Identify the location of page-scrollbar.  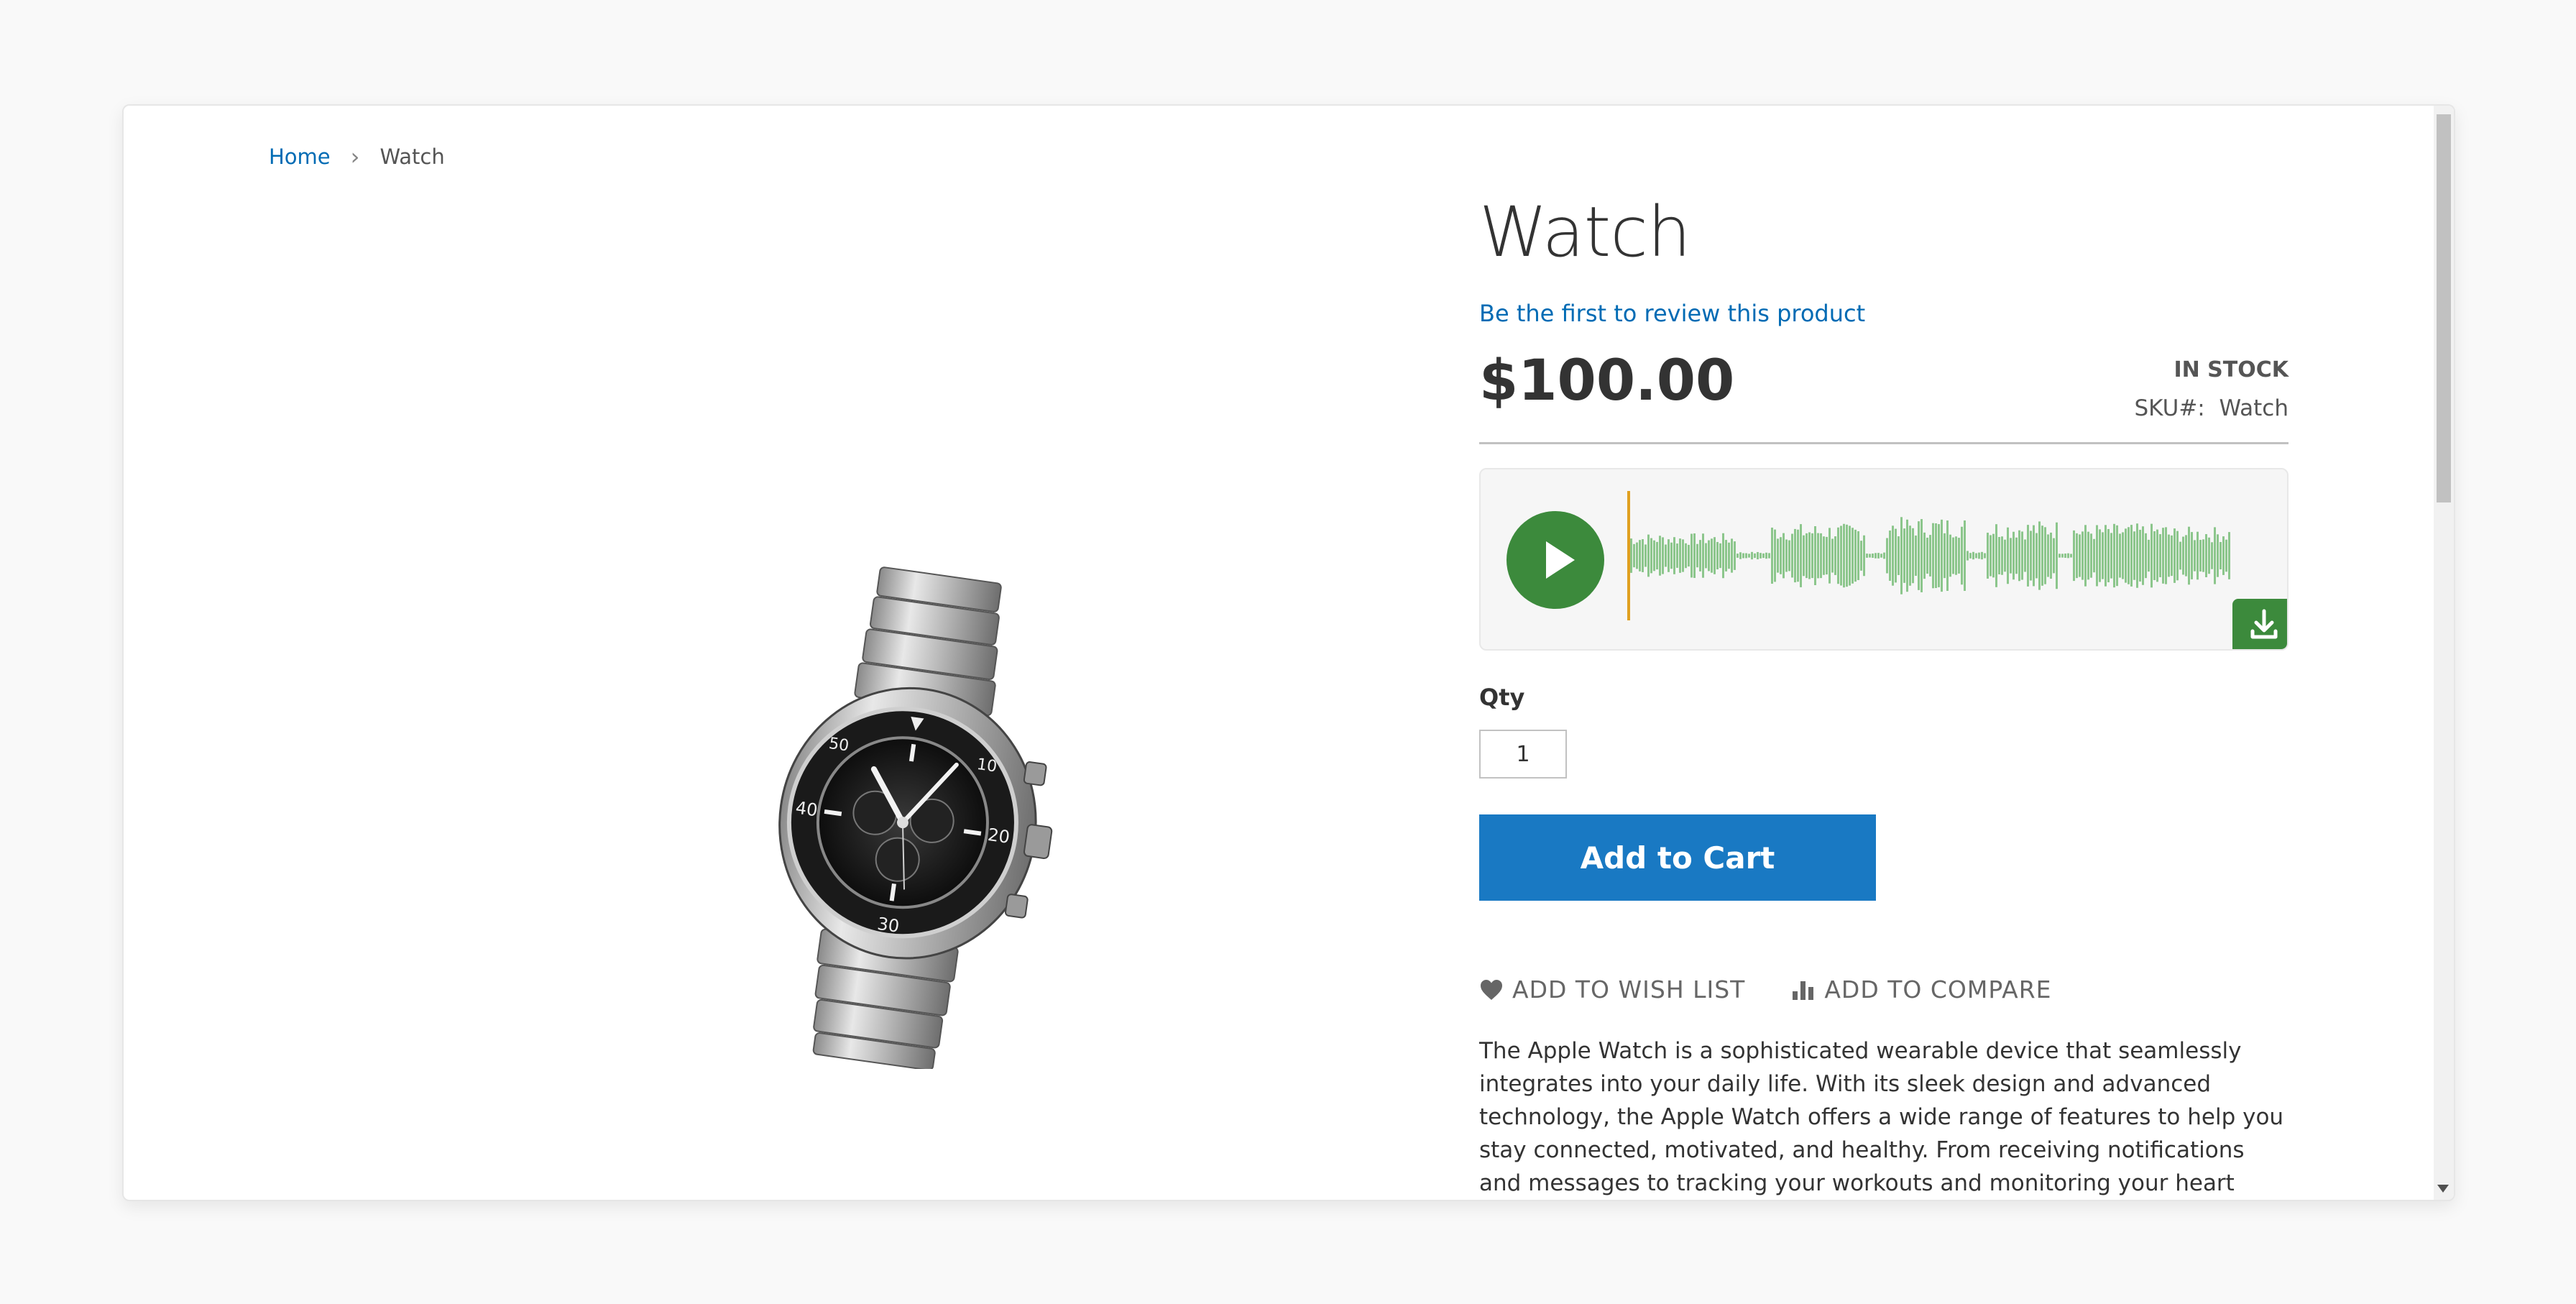
(2444, 653).